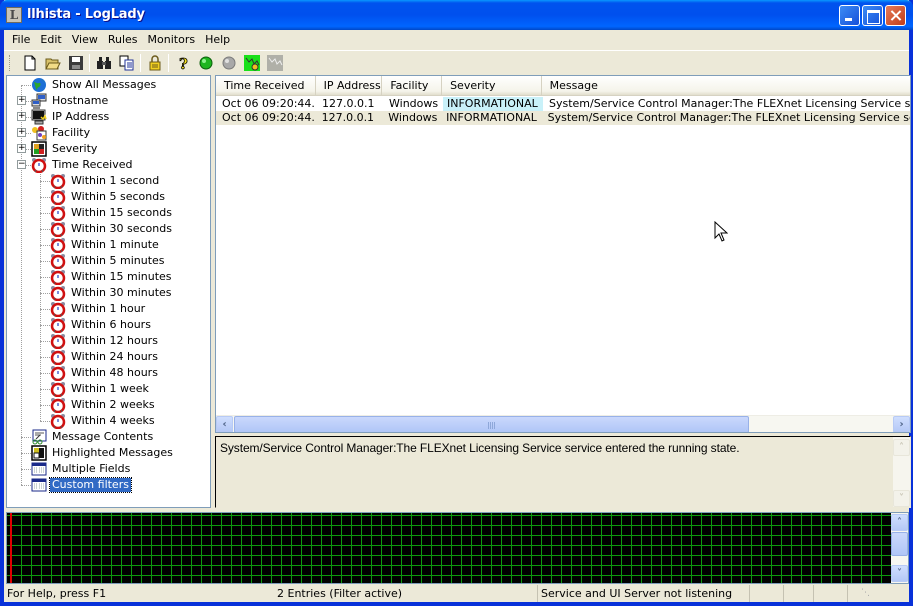  I want to click on tree-item: Within 5 seconds, so click(108, 197).